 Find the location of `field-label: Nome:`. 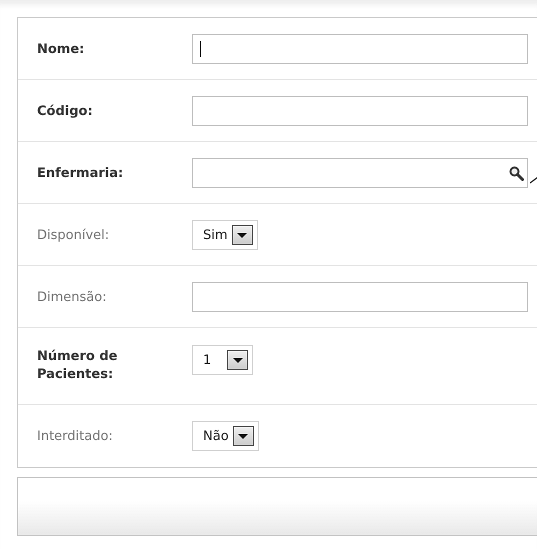

field-label: Nome: is located at coordinates (61, 50).